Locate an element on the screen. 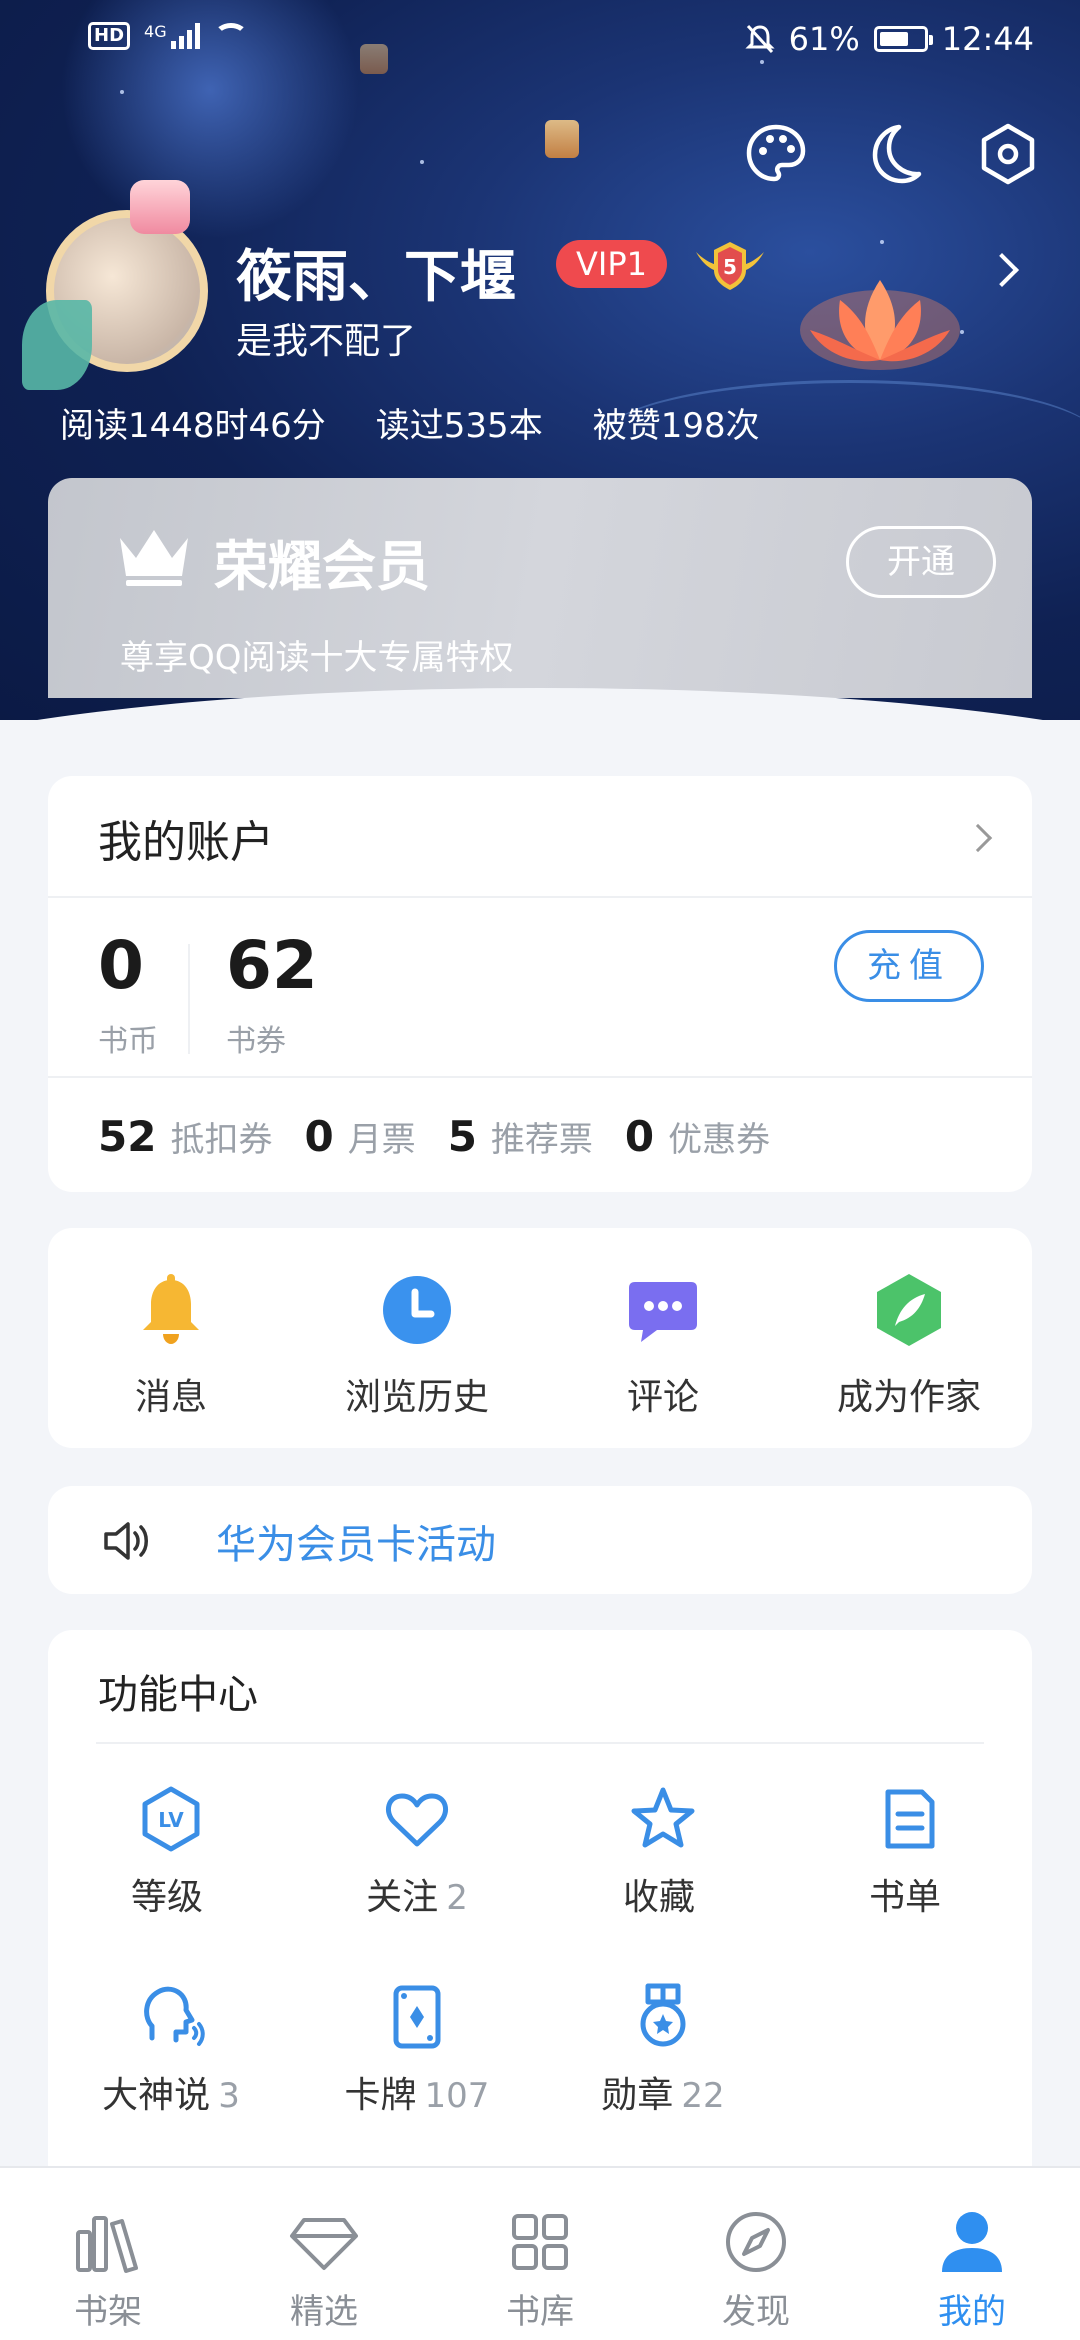 The width and height of the screenshot is (1080, 2340). ticket-list: 52 抵扣券 0 月票 5 推荐票 0 优惠券 is located at coordinates (434, 1136).